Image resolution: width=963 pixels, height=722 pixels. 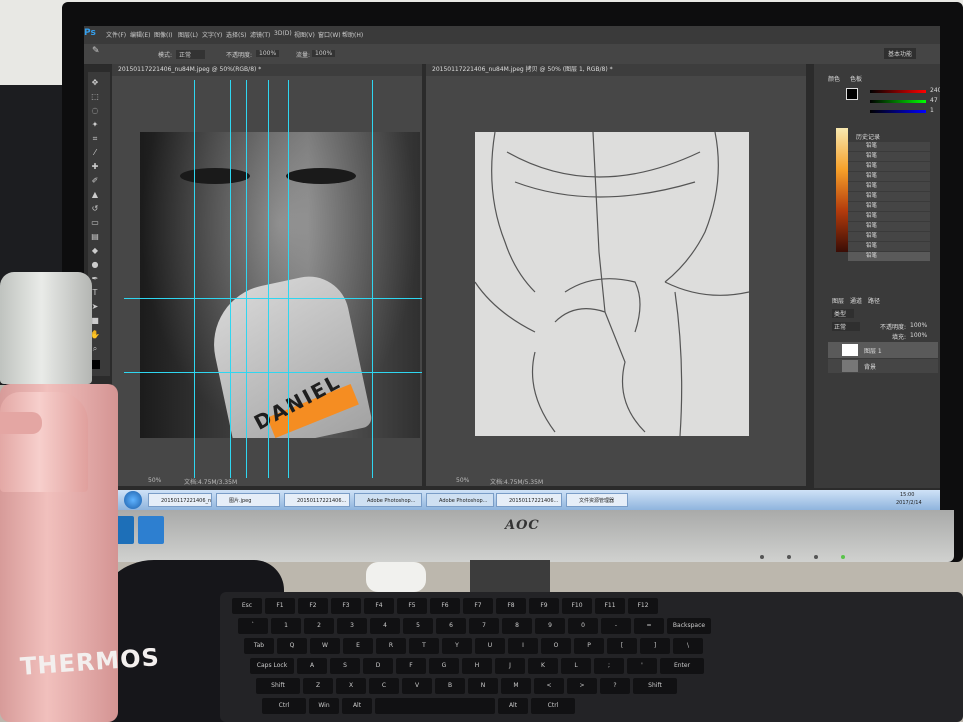 What do you see at coordinates (95, 237) in the screenshot?
I see `gradient-tool-icon: ▤` at bounding box center [95, 237].